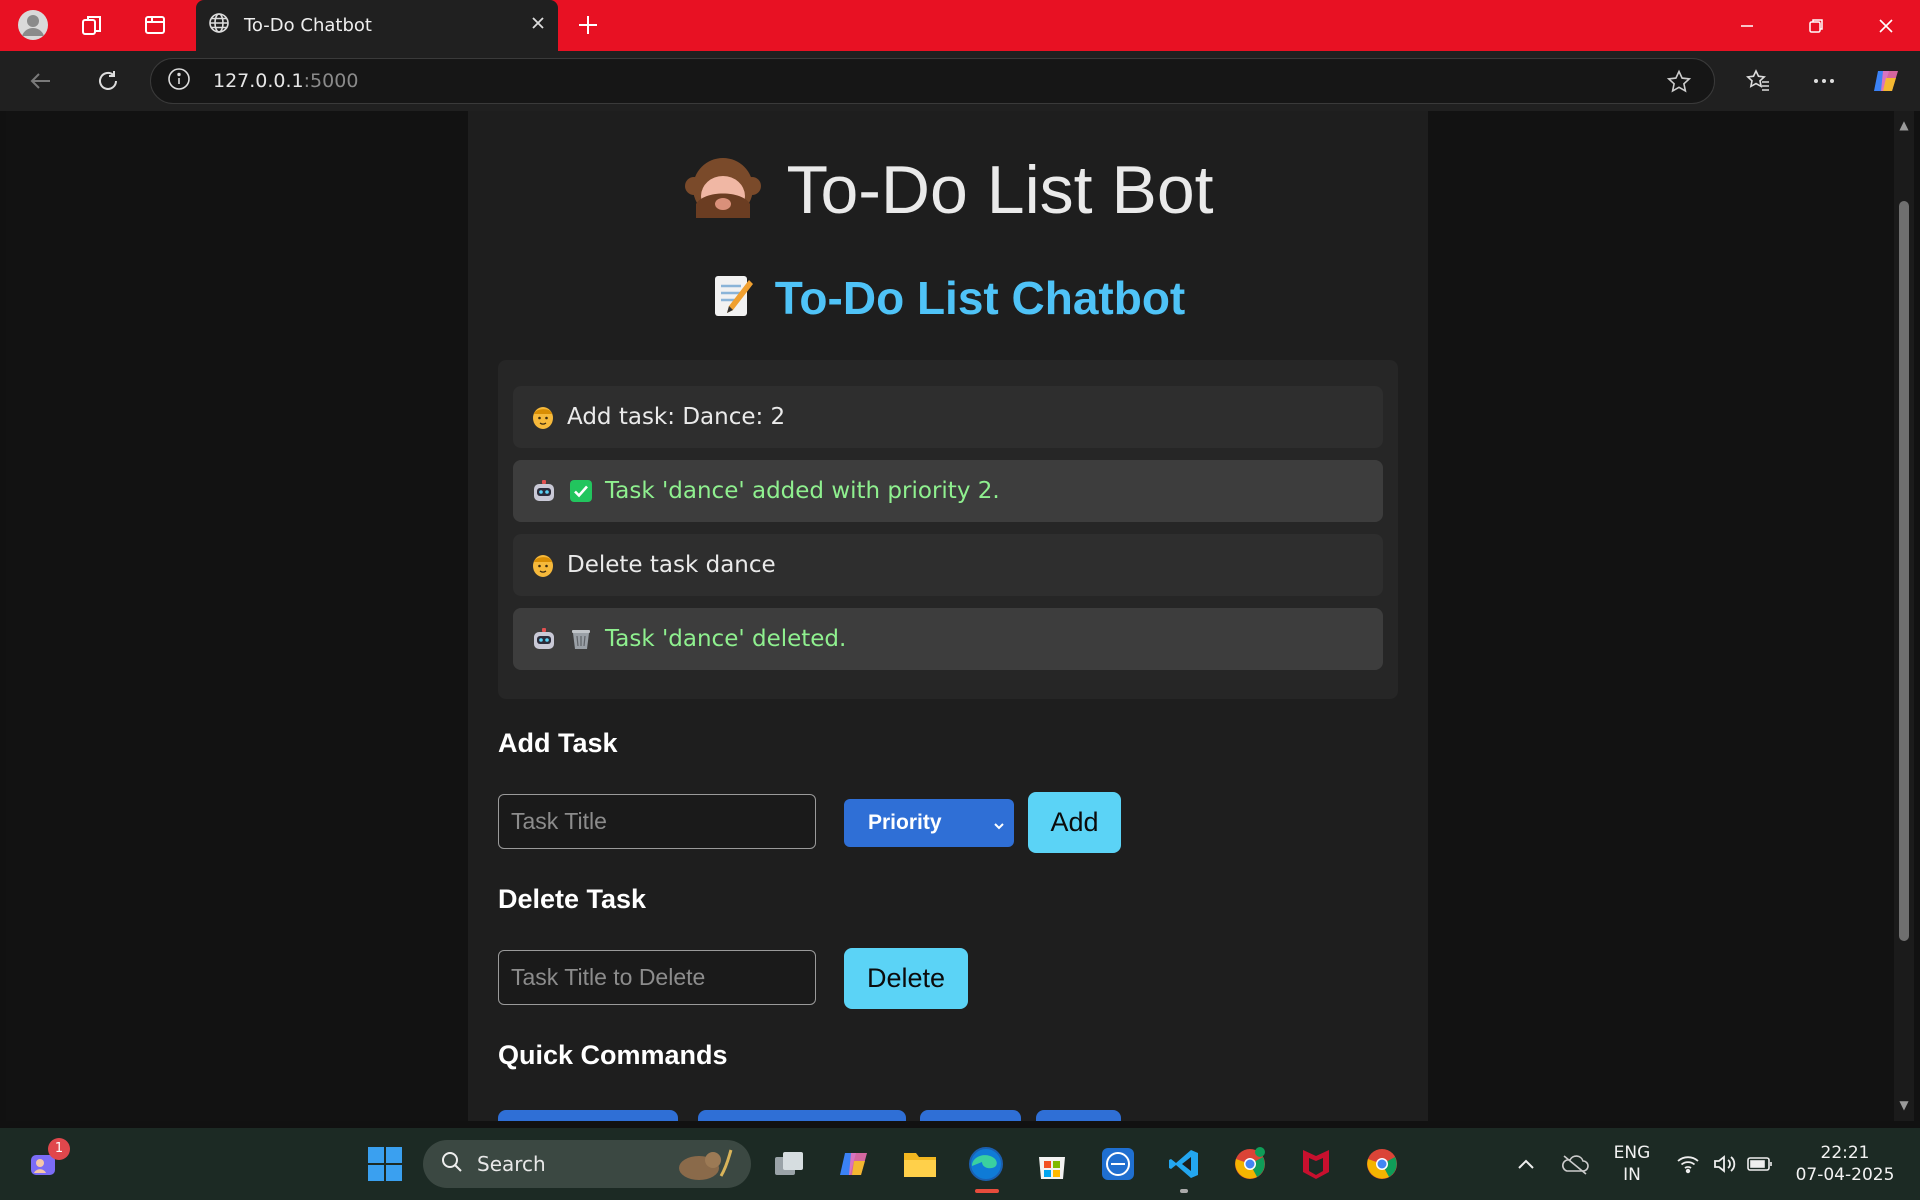 The image size is (1920, 1200). I want to click on chat-message-user: Delete task dance, so click(948, 565).